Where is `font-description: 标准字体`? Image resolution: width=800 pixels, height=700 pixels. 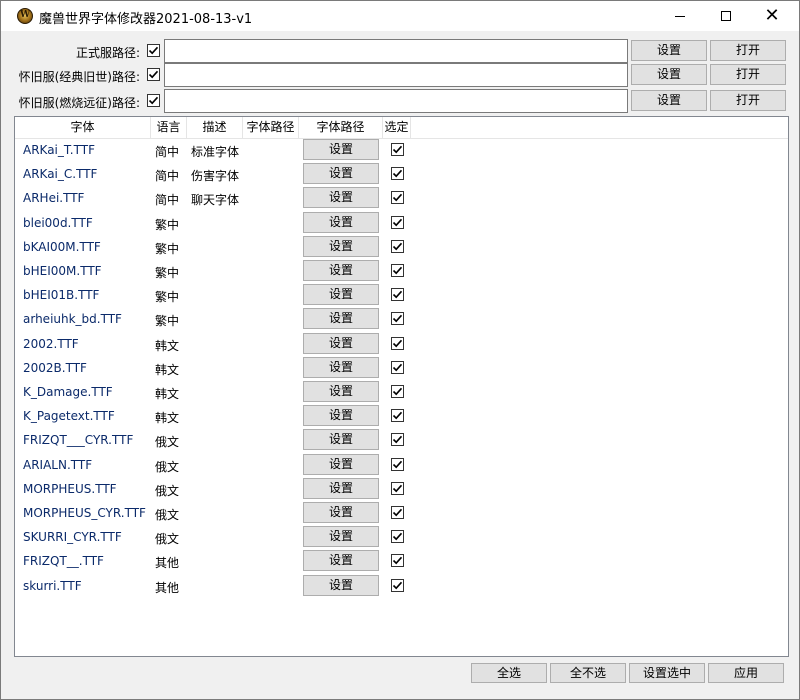
font-description: 标准字体 is located at coordinates (215, 152).